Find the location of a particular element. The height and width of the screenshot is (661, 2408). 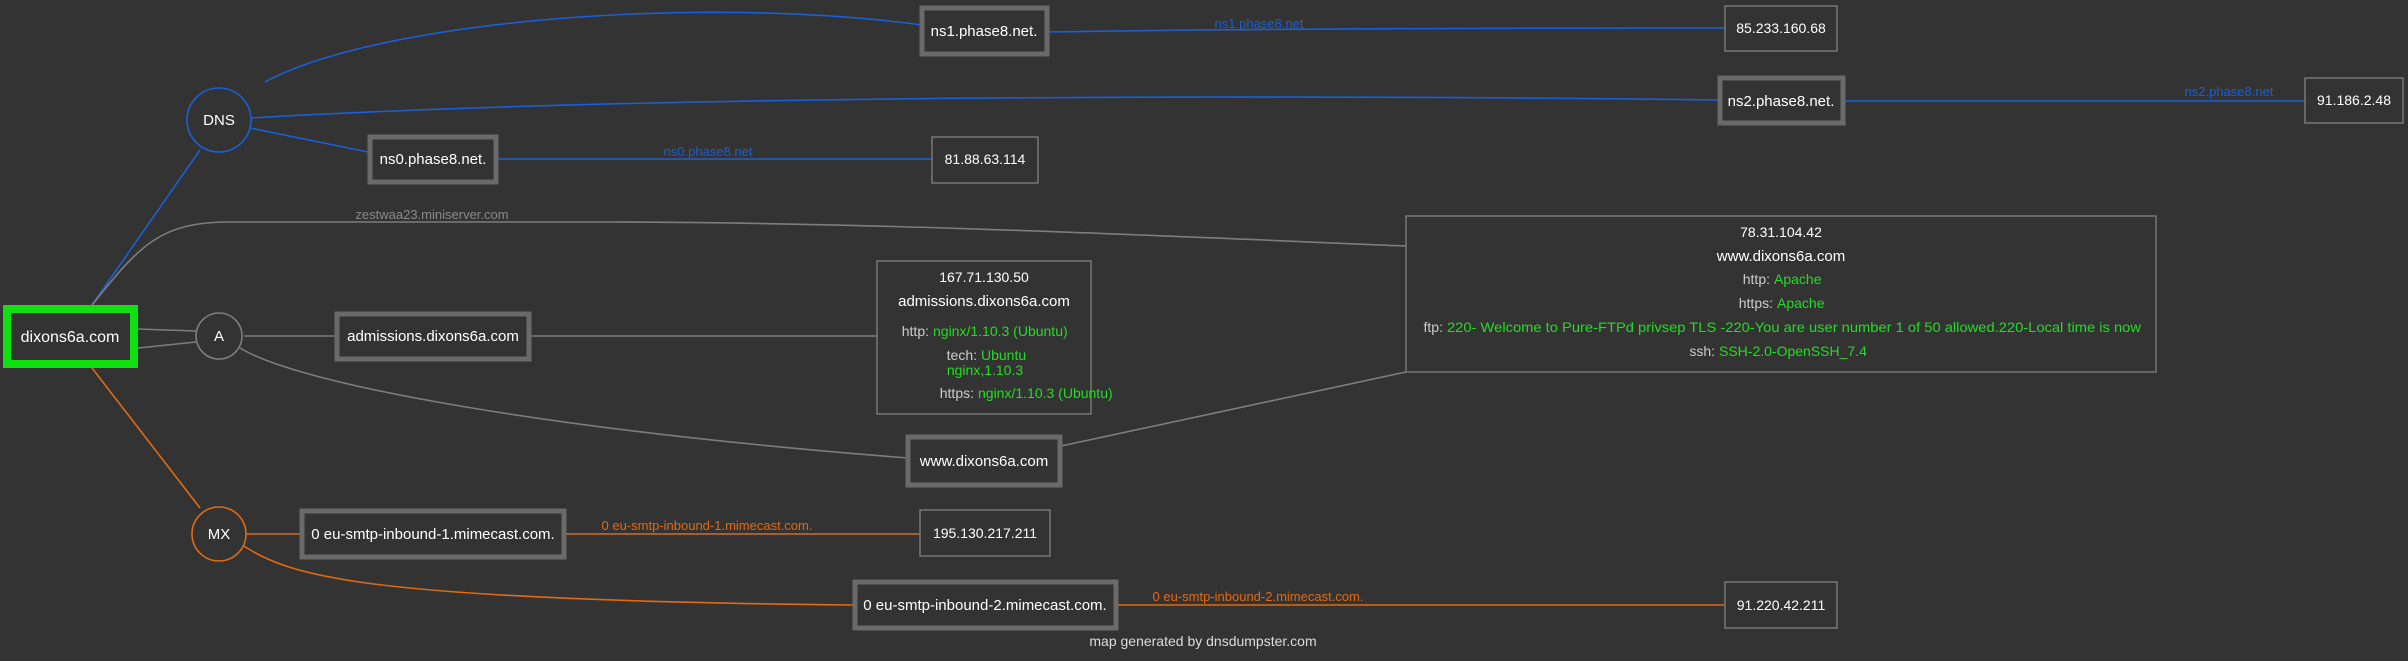

smtp1-node: 0 eu-smtp-inbound-1.mimecast.com. is located at coordinates (433, 534).